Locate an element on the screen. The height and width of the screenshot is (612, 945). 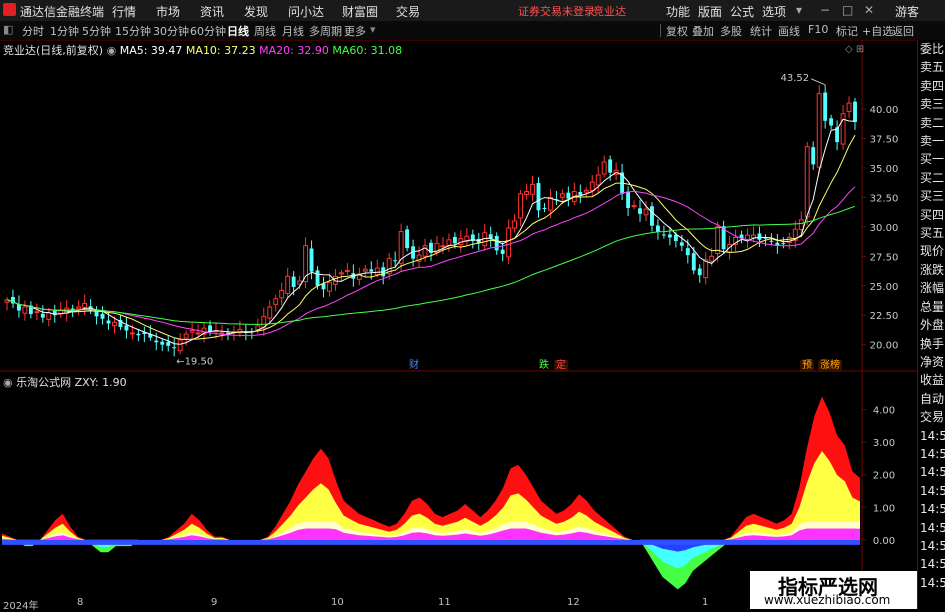
side-panel-label: 收益 is located at coordinates (931, 380).